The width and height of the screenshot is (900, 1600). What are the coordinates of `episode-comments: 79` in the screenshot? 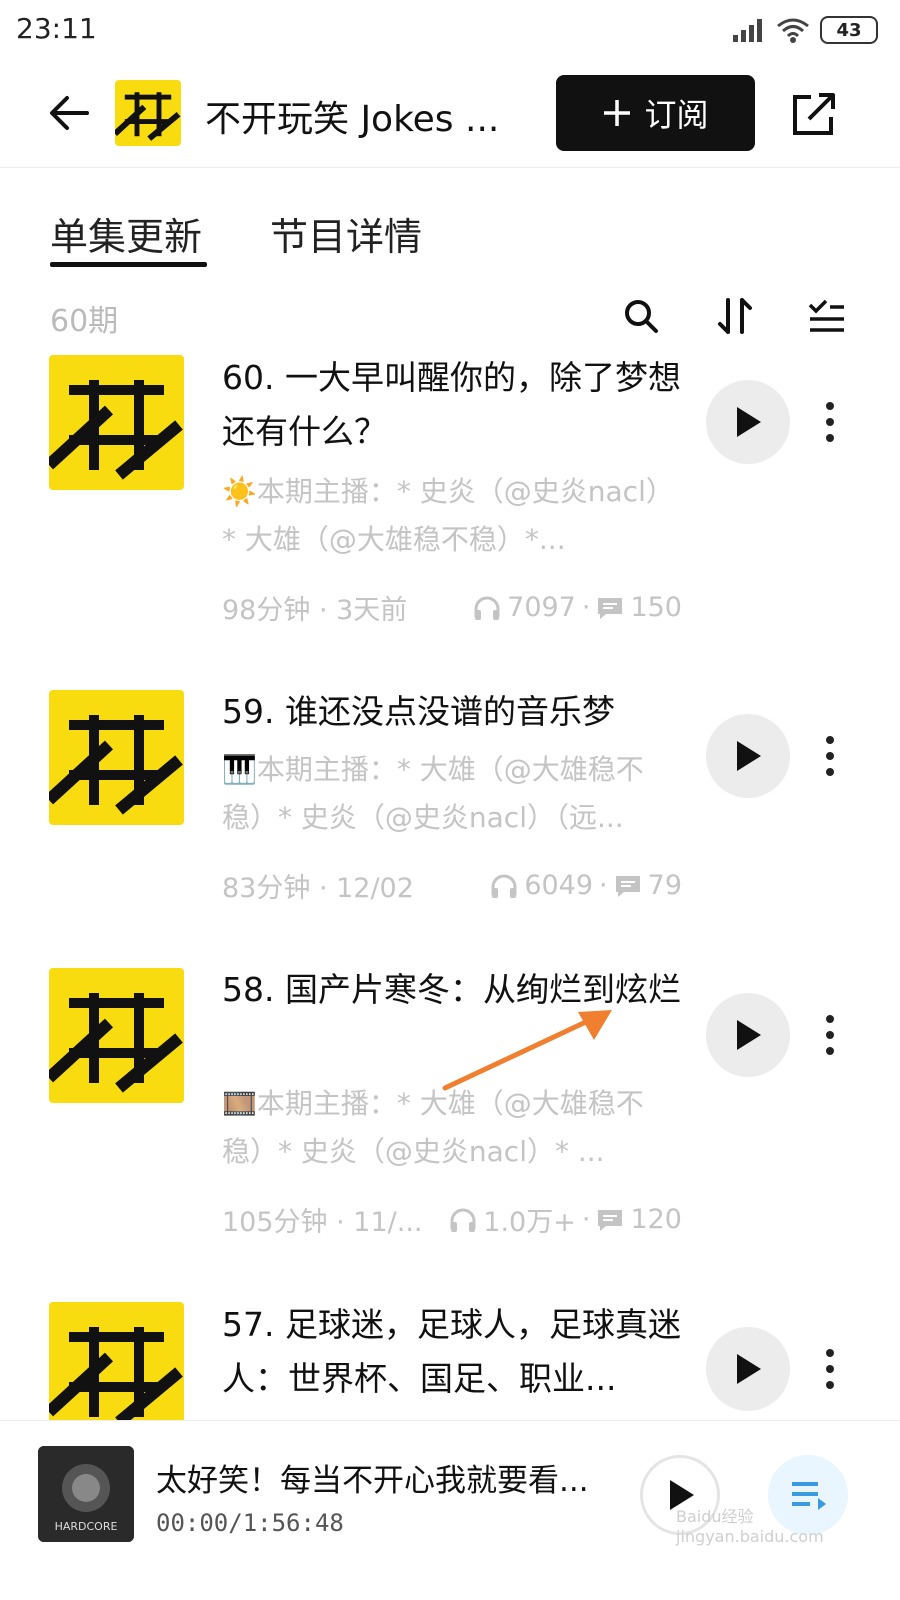 It's located at (664, 885).